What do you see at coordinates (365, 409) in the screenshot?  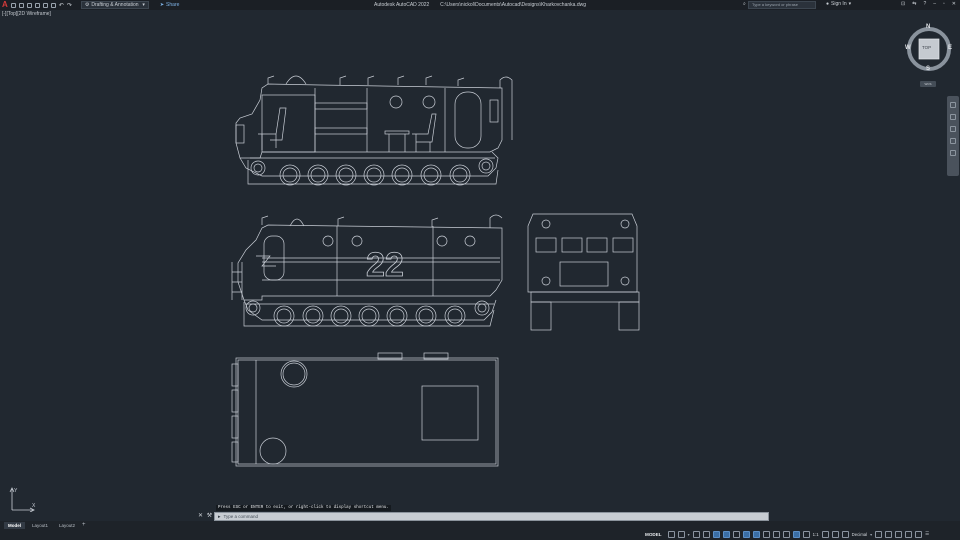 I see `top-view` at bounding box center [365, 409].